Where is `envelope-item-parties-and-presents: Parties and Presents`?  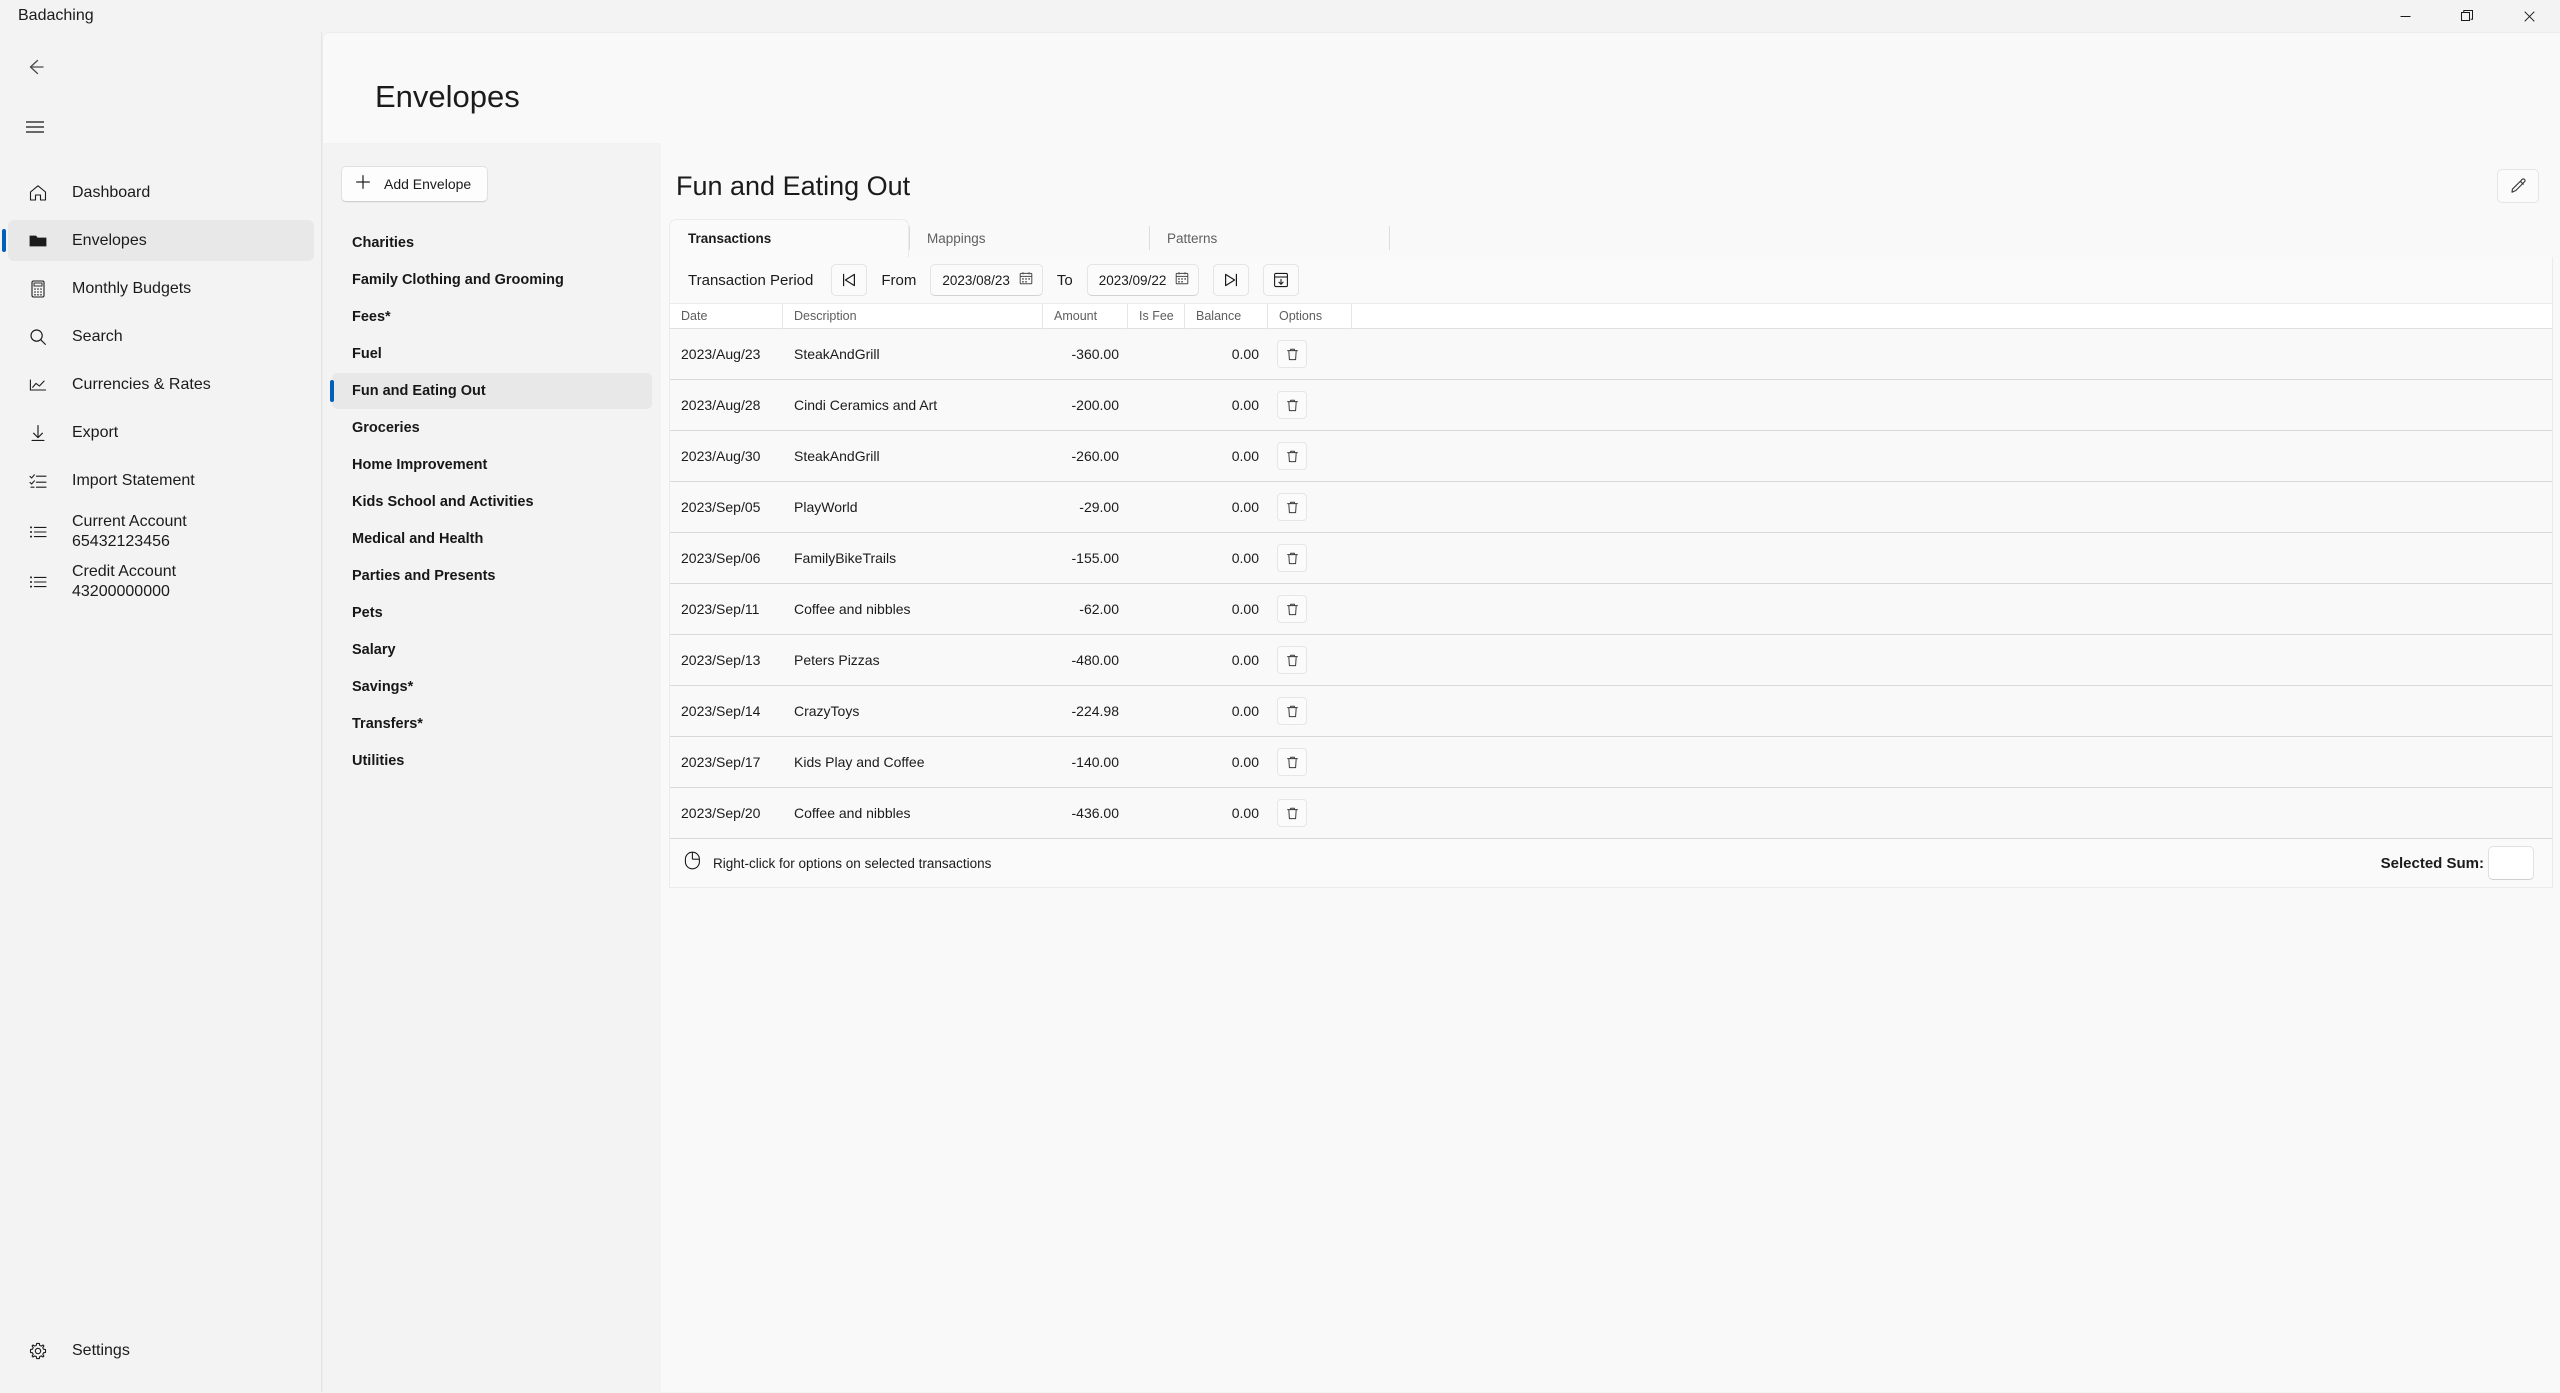 envelope-item-parties-and-presents: Parties and Presents is located at coordinates (492, 576).